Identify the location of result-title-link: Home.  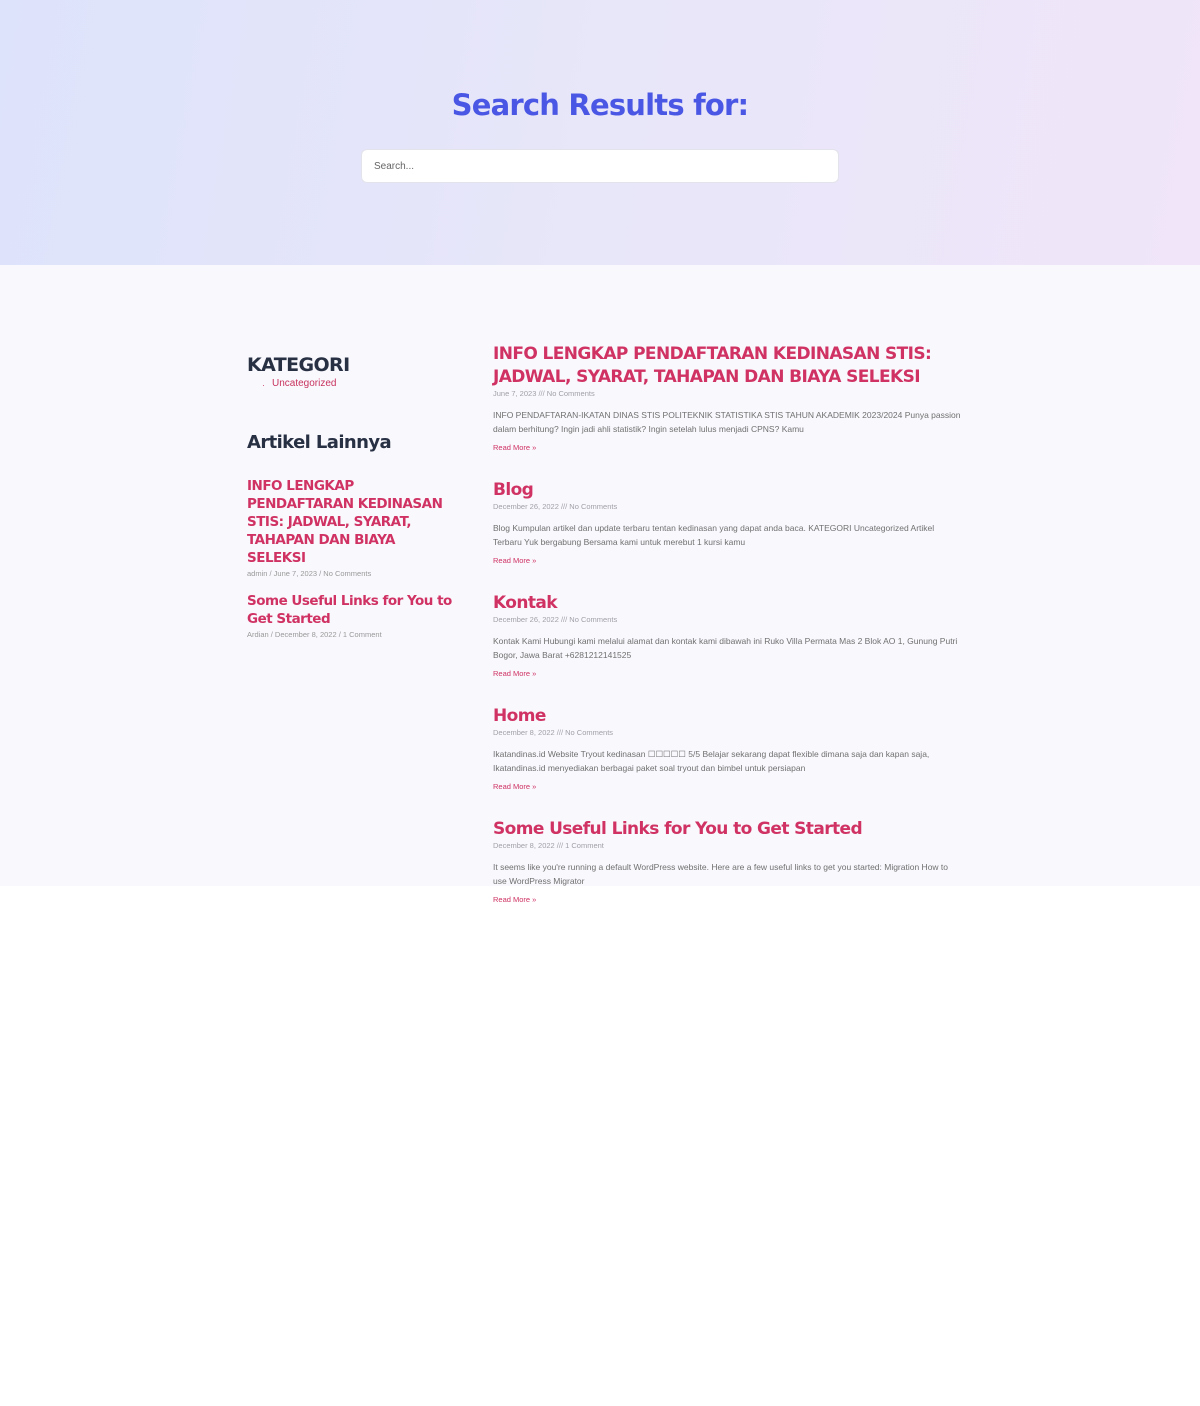
(728, 716).